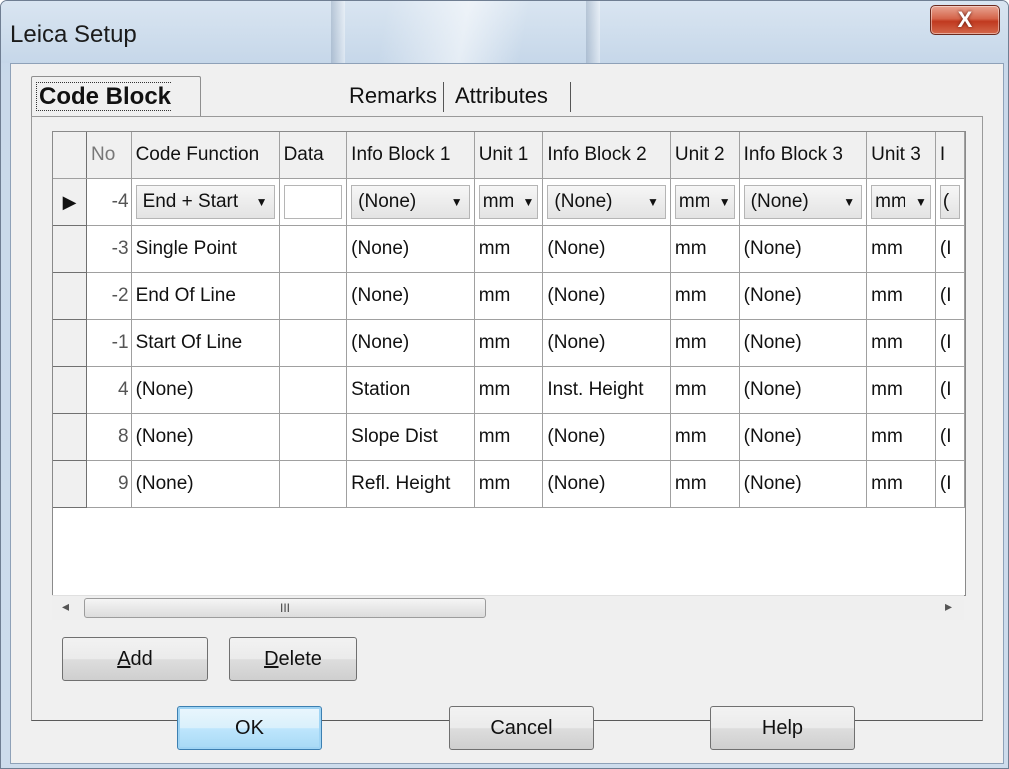 The image size is (1009, 769). What do you see at coordinates (109, 484) in the screenshot?
I see `cell-no: 9` at bounding box center [109, 484].